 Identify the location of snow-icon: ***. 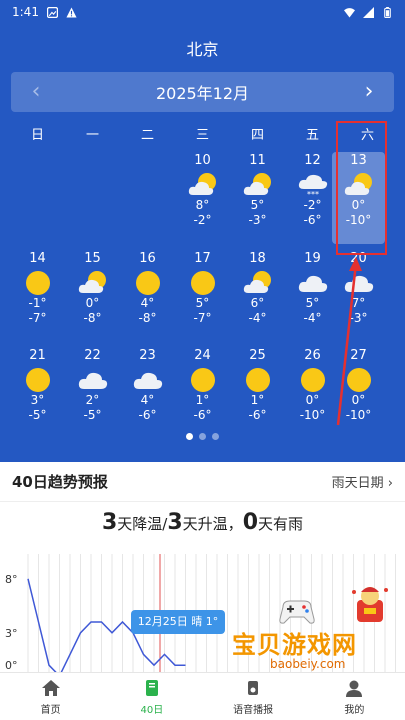
(313, 185).